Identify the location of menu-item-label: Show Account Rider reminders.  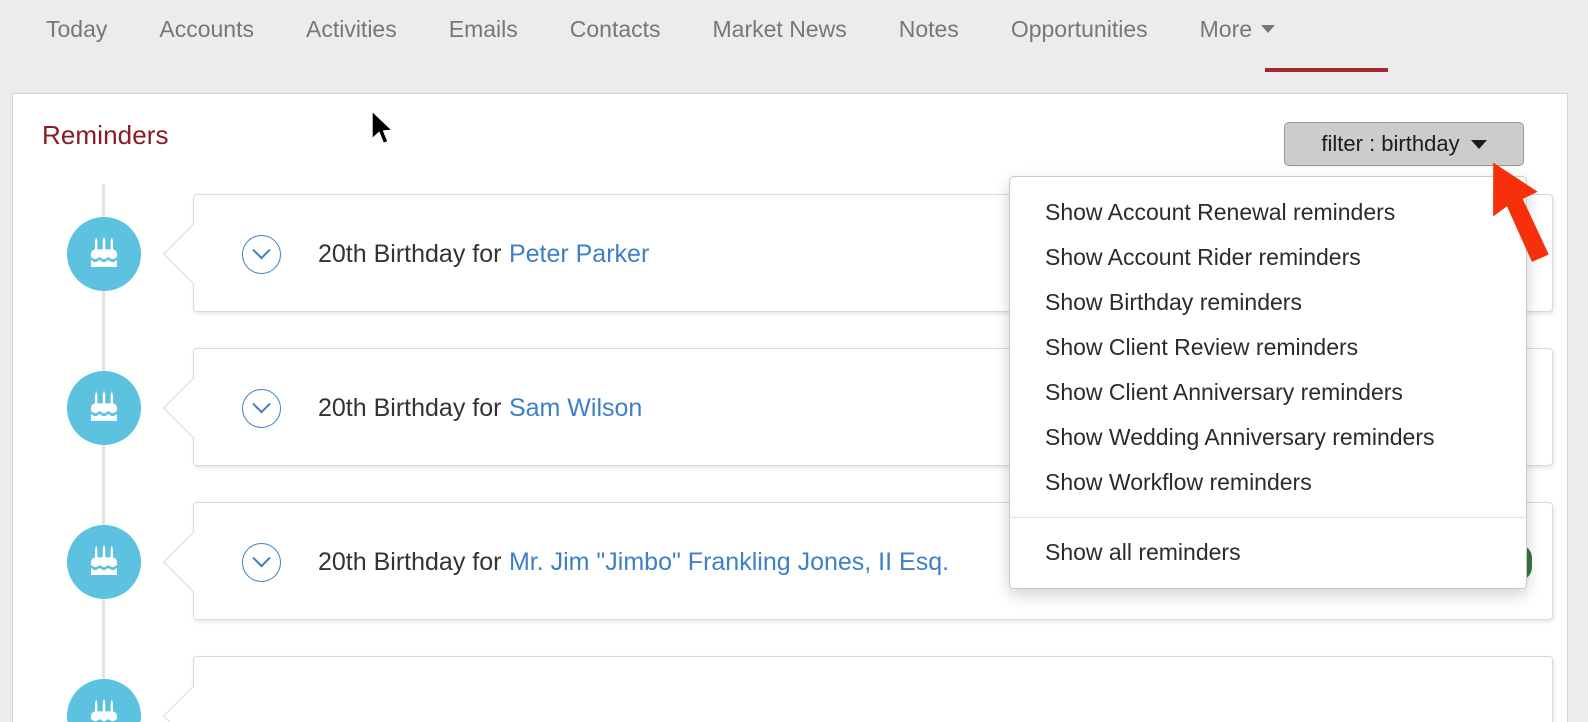
(1203, 257).